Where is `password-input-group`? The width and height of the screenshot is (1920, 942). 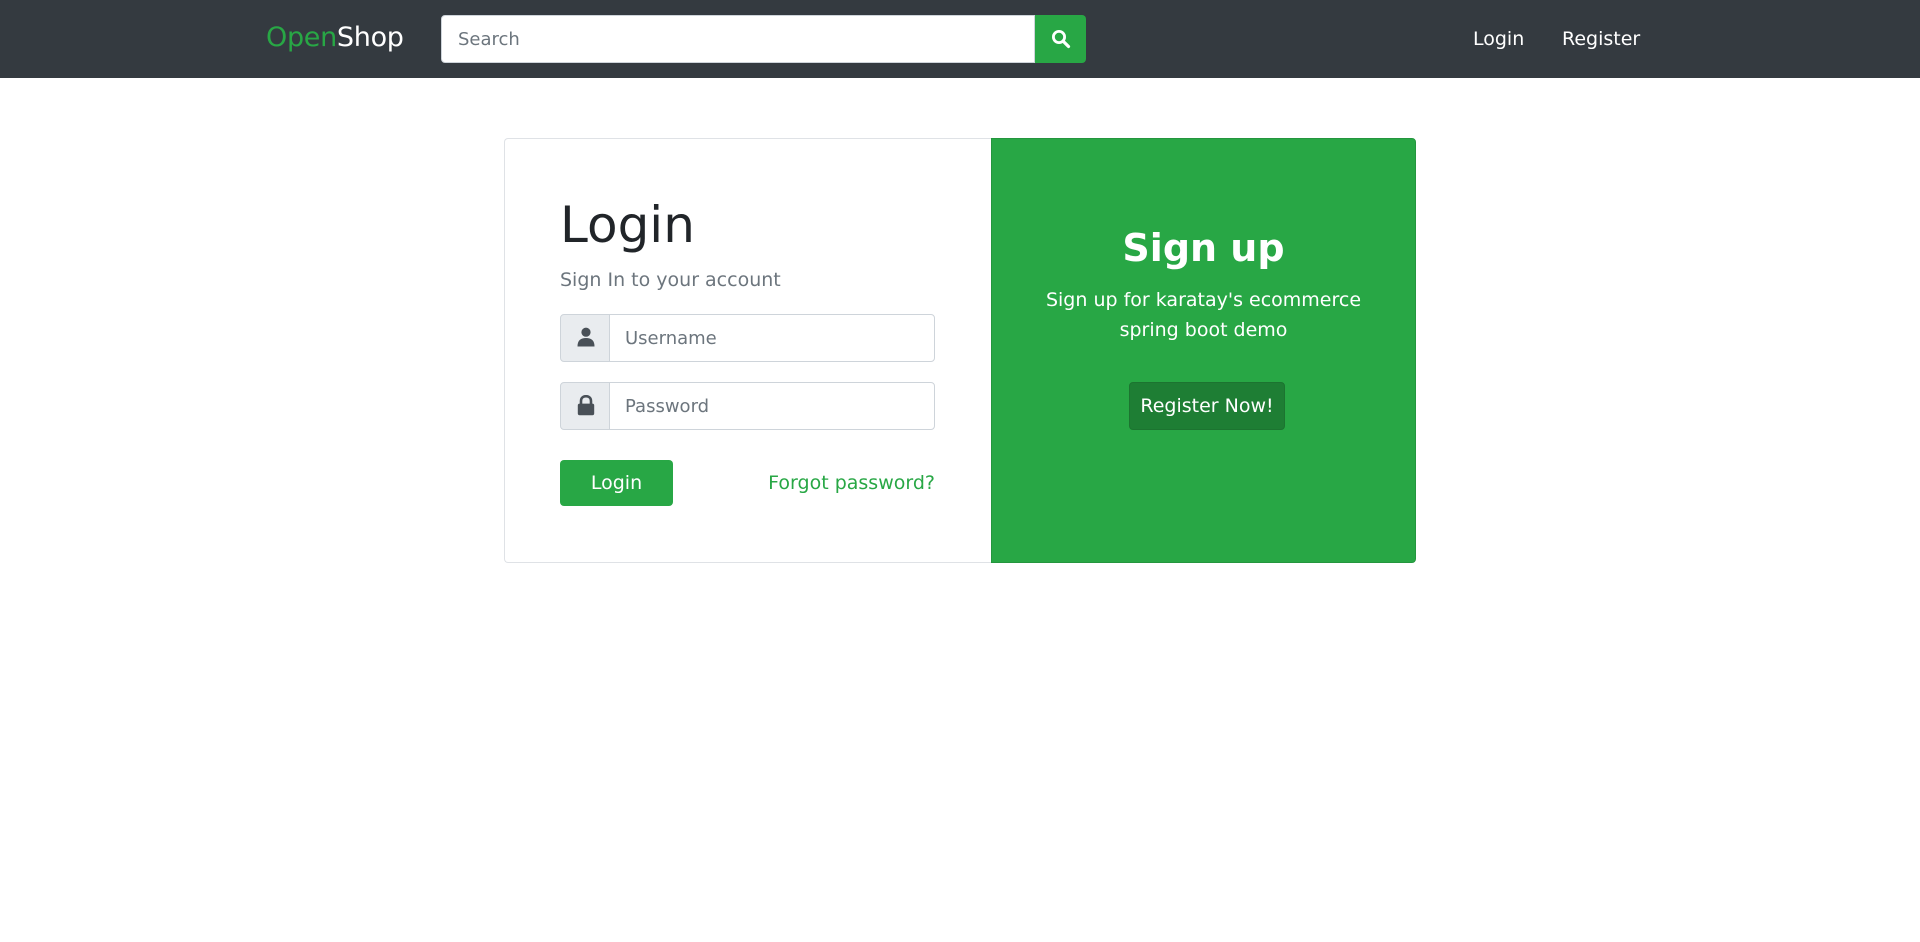 password-input-group is located at coordinates (747, 406).